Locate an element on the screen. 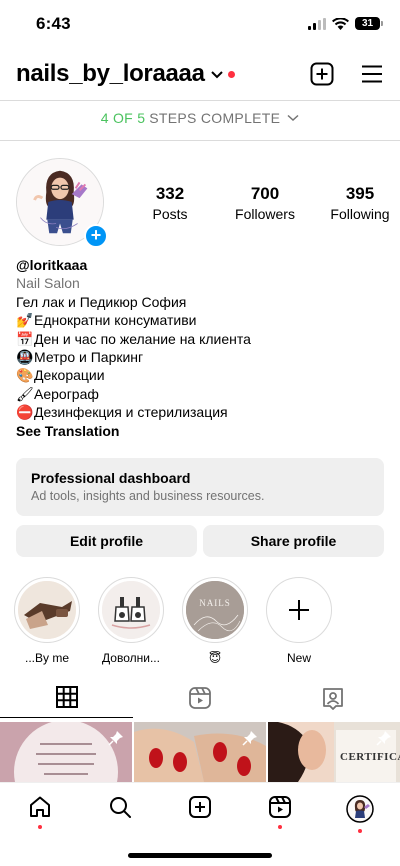  status-icons: 31 is located at coordinates (345, 23).